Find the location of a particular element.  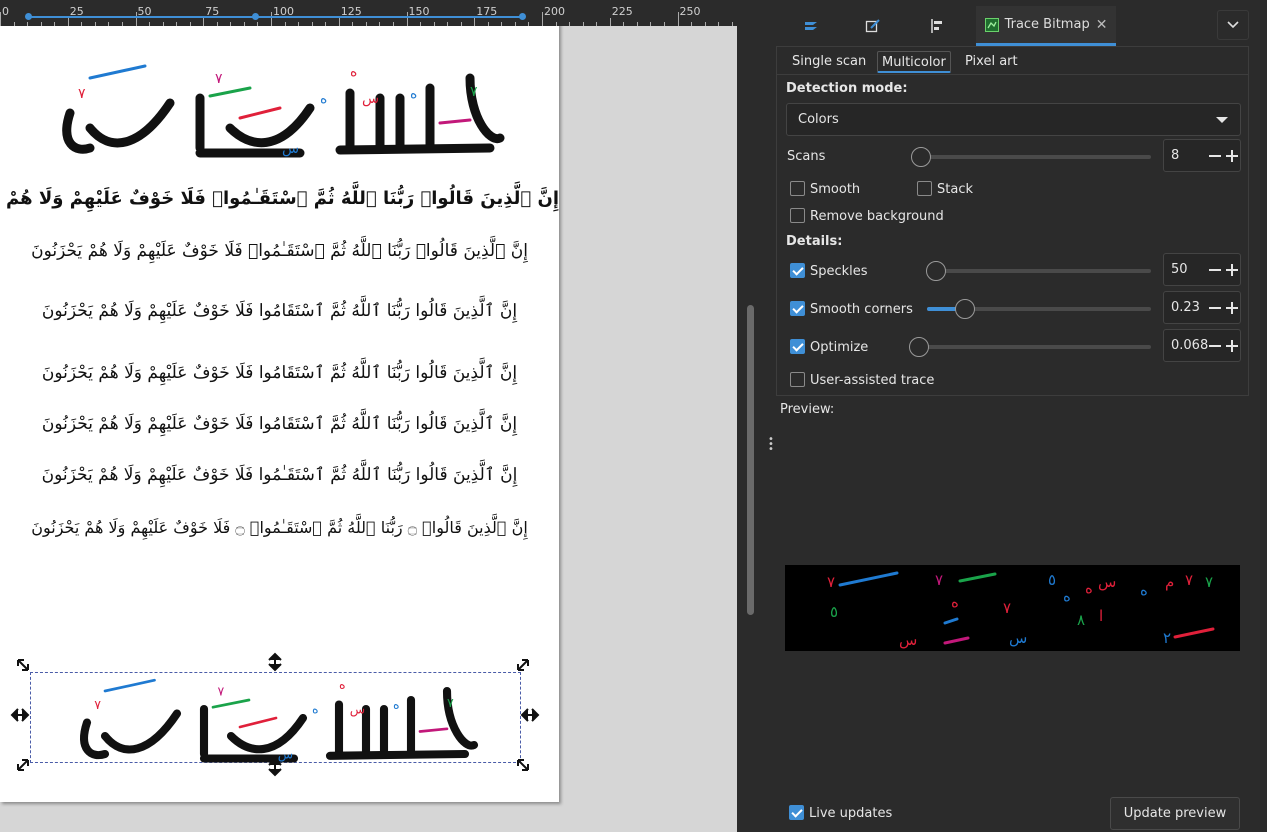

stack-label: Stack is located at coordinates (955, 189).